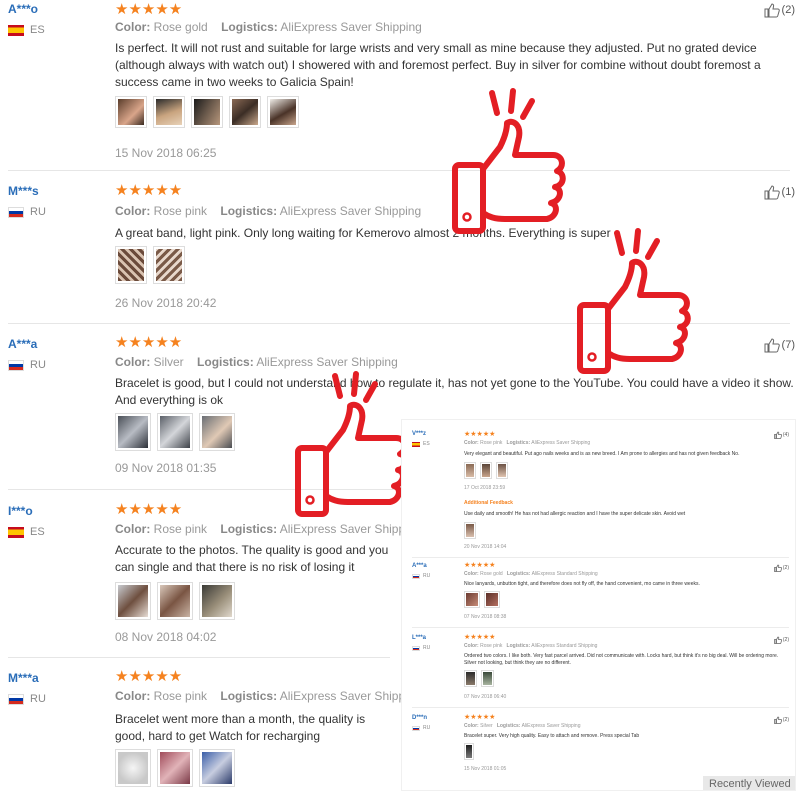 This screenshot has width=800, height=800. I want to click on reviewer-name: D***n, so click(419, 718).